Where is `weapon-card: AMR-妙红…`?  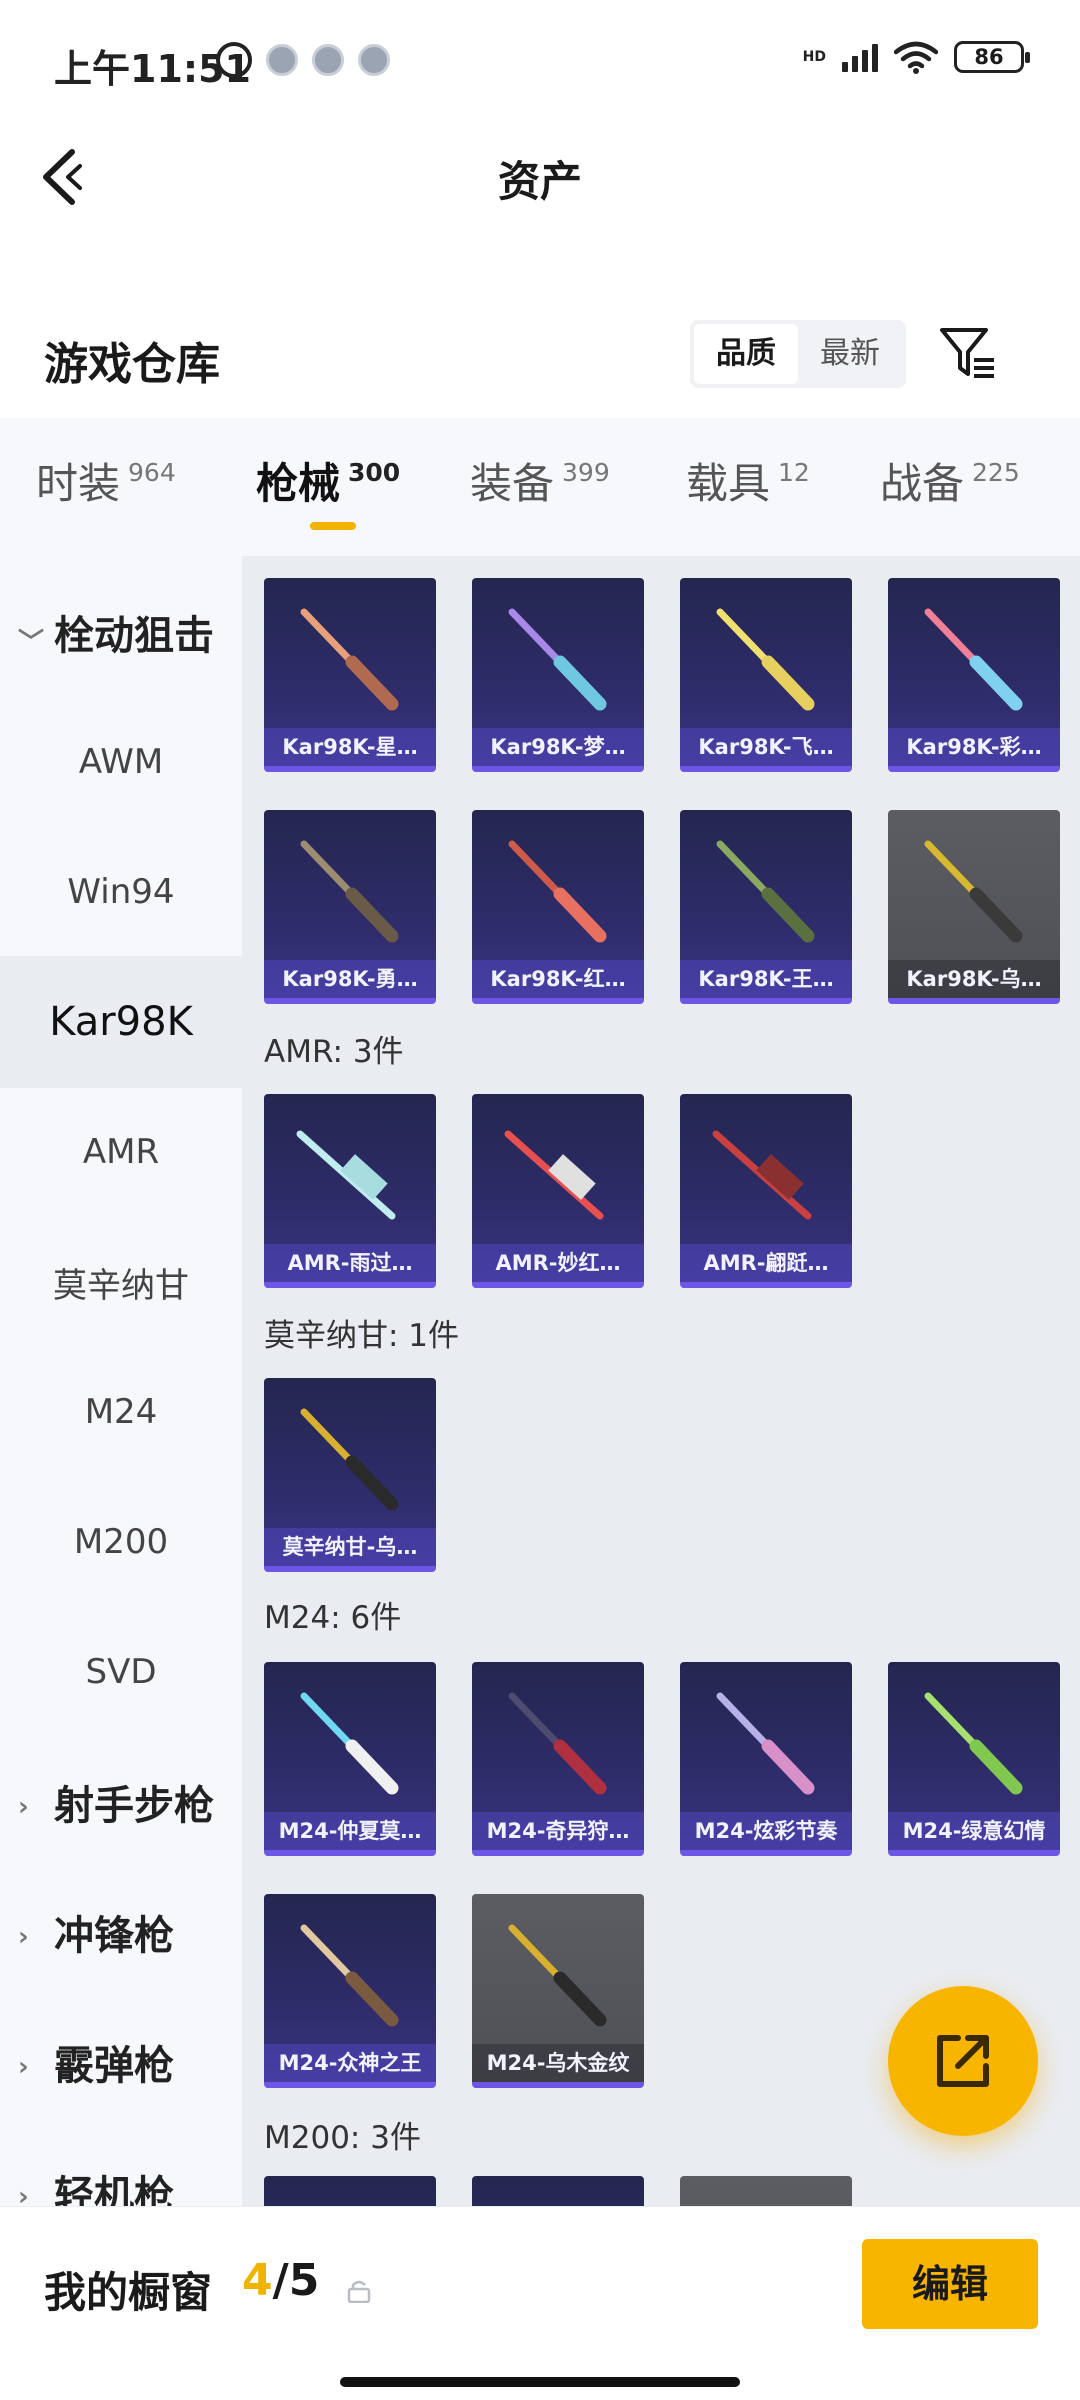
weapon-card: AMR-妙红… is located at coordinates (558, 1191).